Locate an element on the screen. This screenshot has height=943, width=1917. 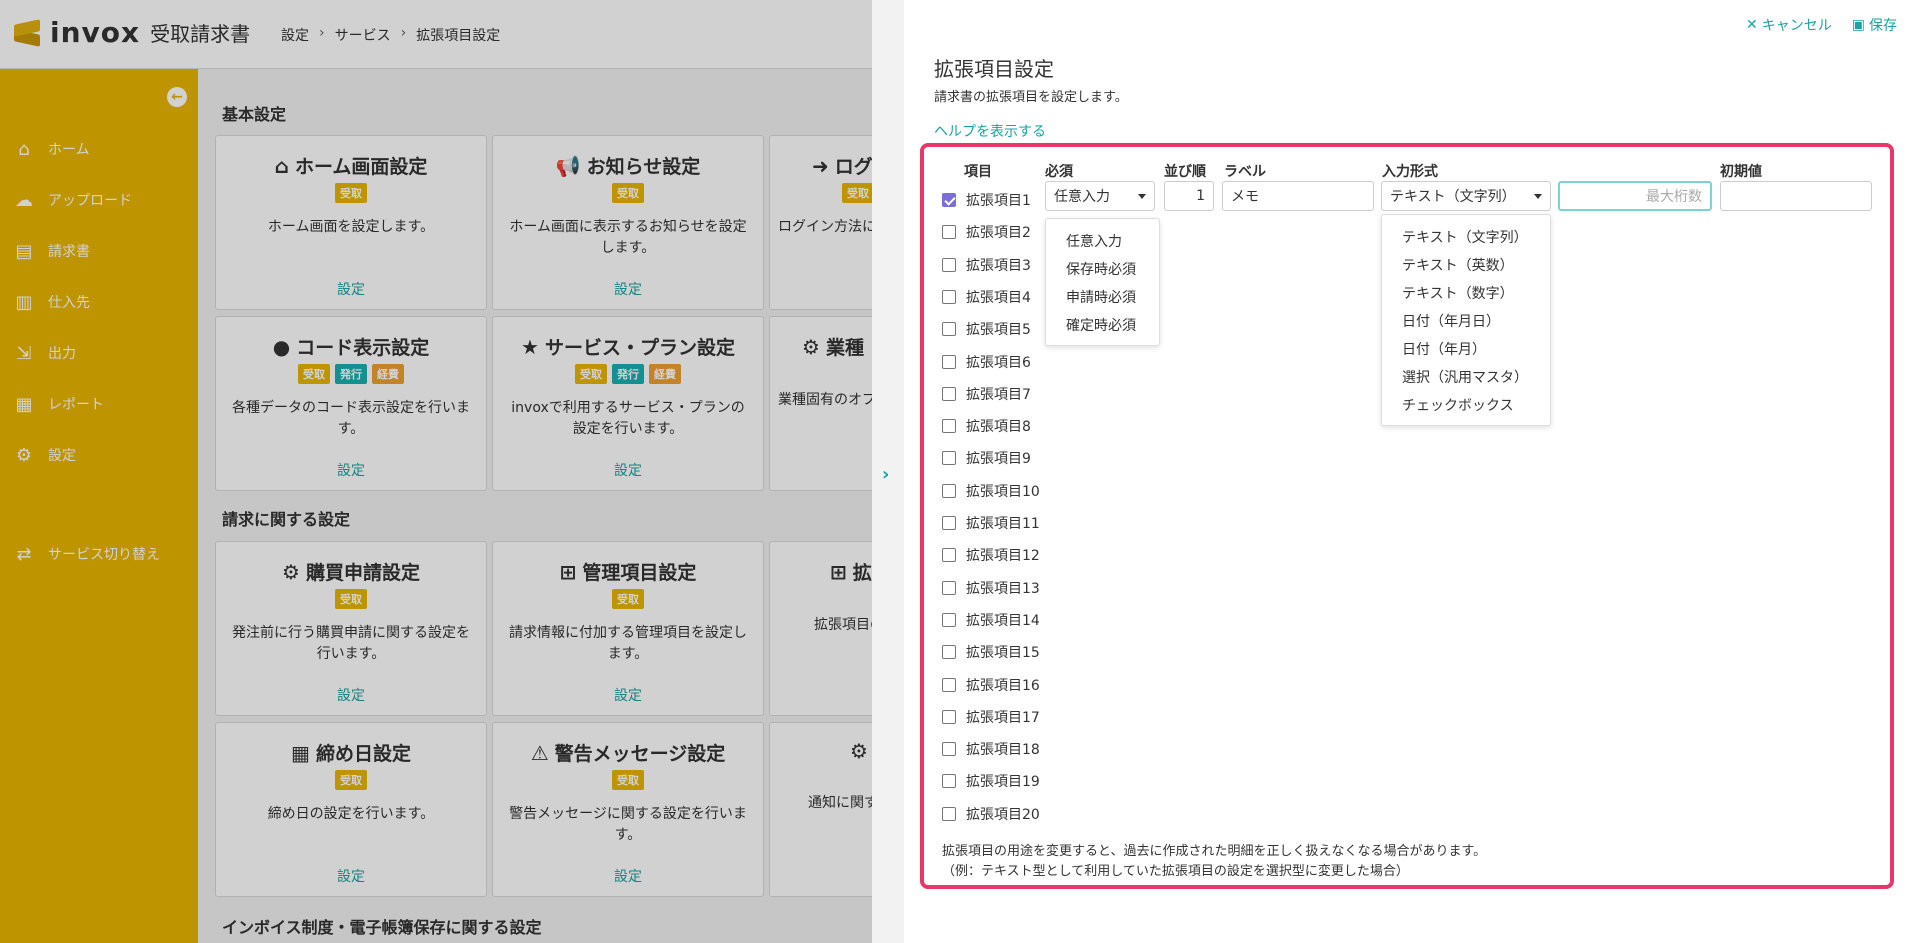
extension-item-row: 拡張項目12 is located at coordinates (991, 555).